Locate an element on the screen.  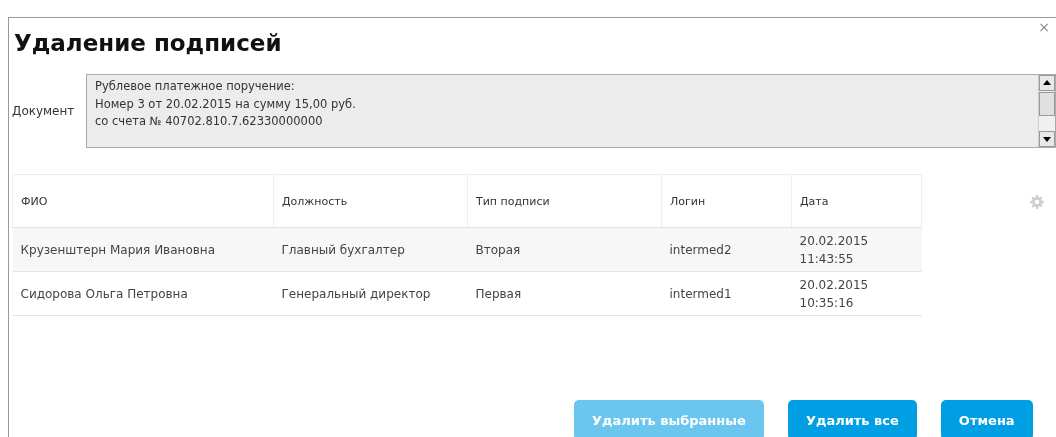
table-cell: intermed1 is located at coordinates (726, 293).